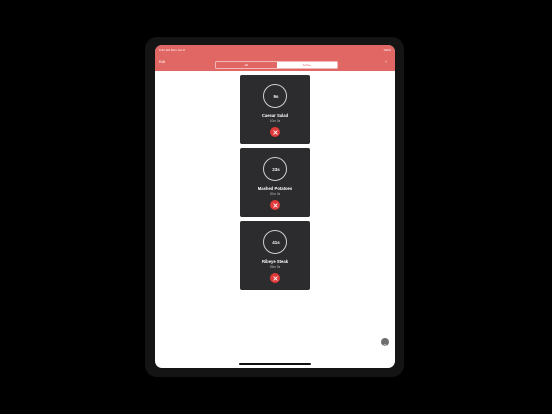 This screenshot has height=414, width=552. I want to click on segment-active: Active, so click(306, 65).